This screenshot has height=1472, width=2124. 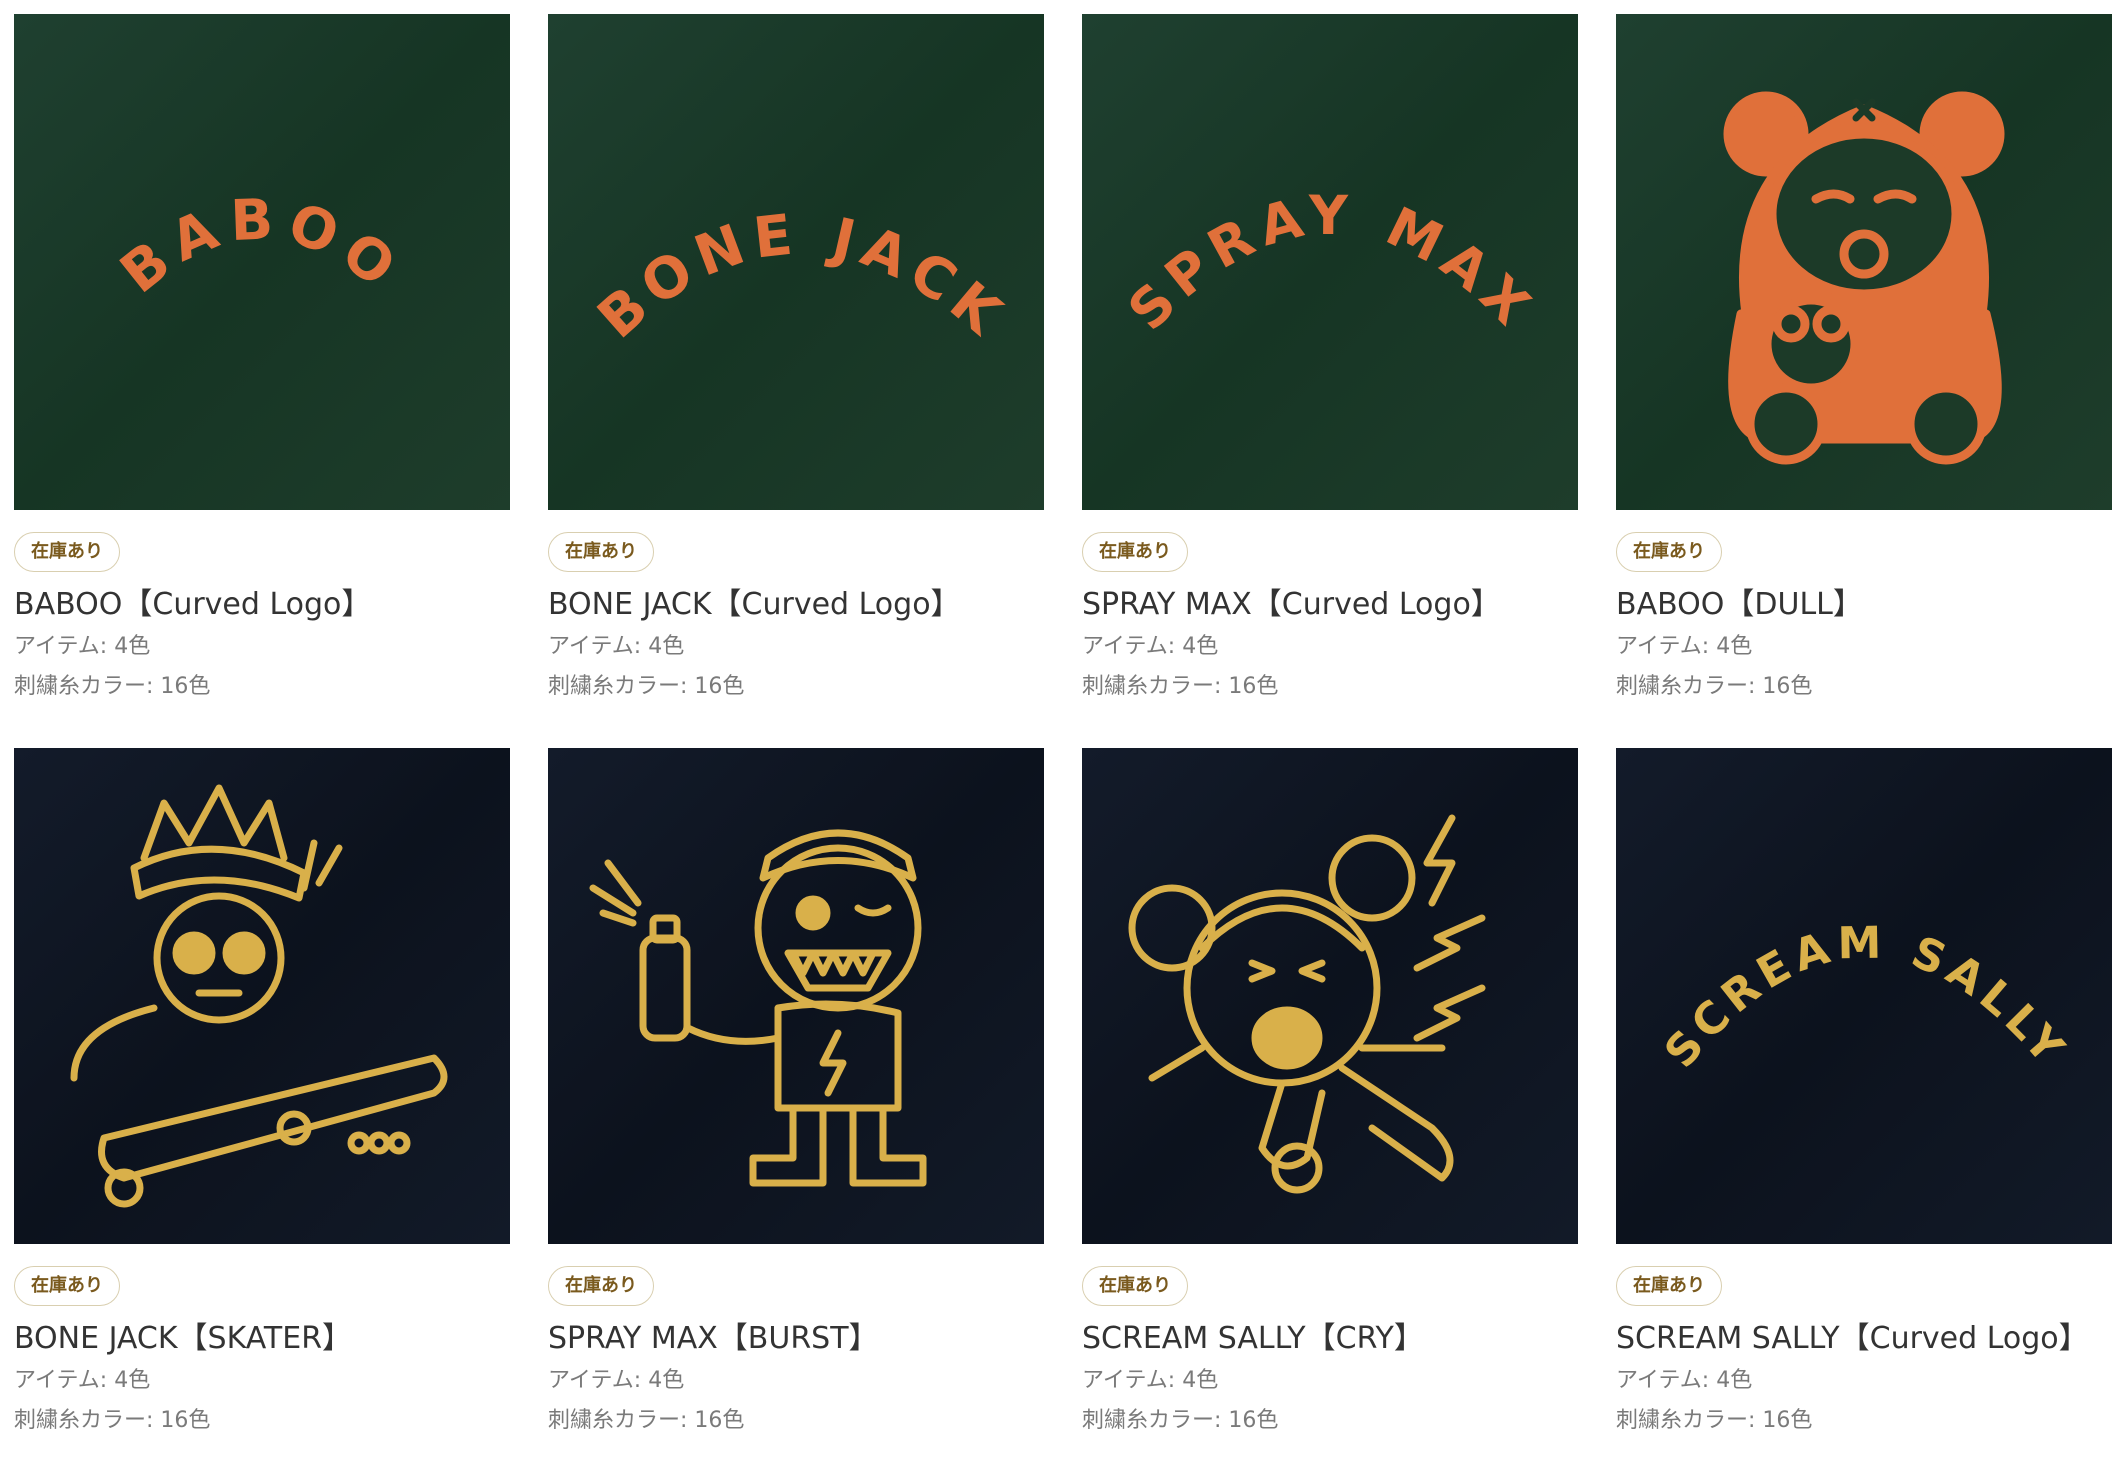 I want to click on embroidery-preview: BONE JACK, so click(x=796, y=262).